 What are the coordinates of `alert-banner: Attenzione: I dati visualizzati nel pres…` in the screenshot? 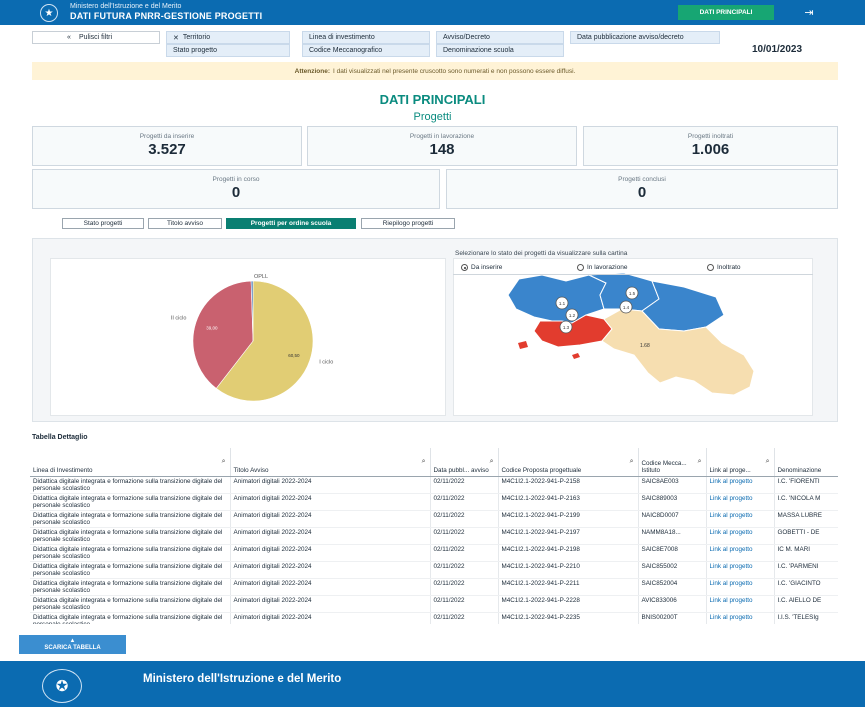 It's located at (435, 71).